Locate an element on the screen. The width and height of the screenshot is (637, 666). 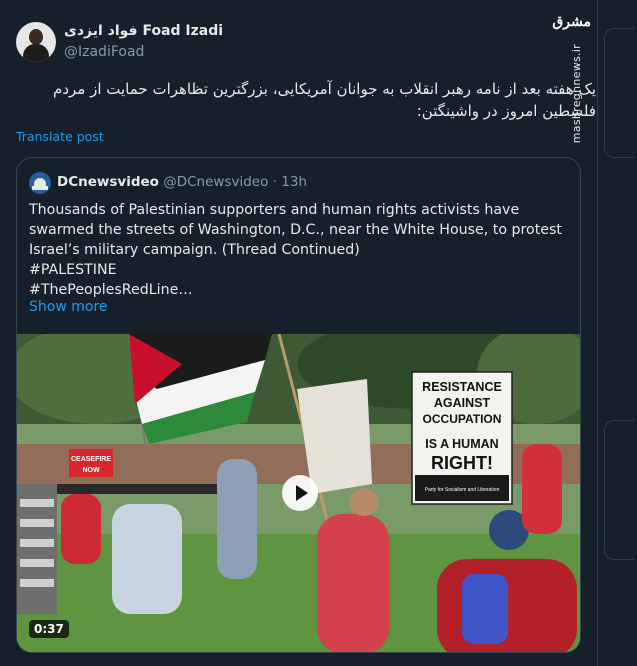
sign-text: AGAINST is located at coordinates (462, 403).